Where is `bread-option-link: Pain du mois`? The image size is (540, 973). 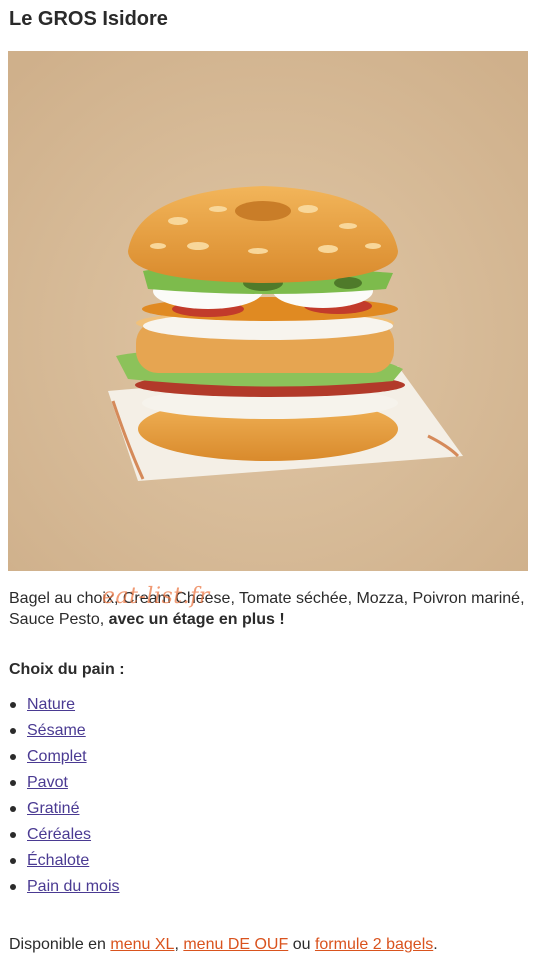
bread-option-link: Pain du mois is located at coordinates (73, 887).